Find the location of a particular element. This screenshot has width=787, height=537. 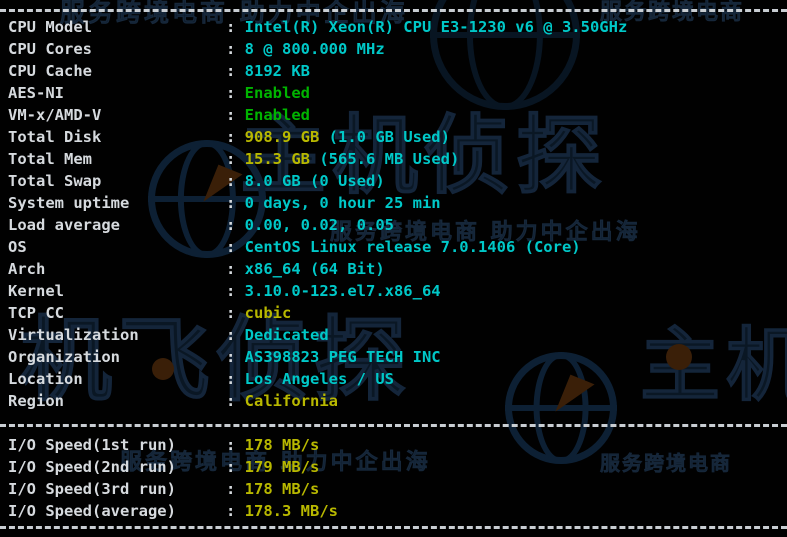

info-label: Virtualization is located at coordinates (73, 335).